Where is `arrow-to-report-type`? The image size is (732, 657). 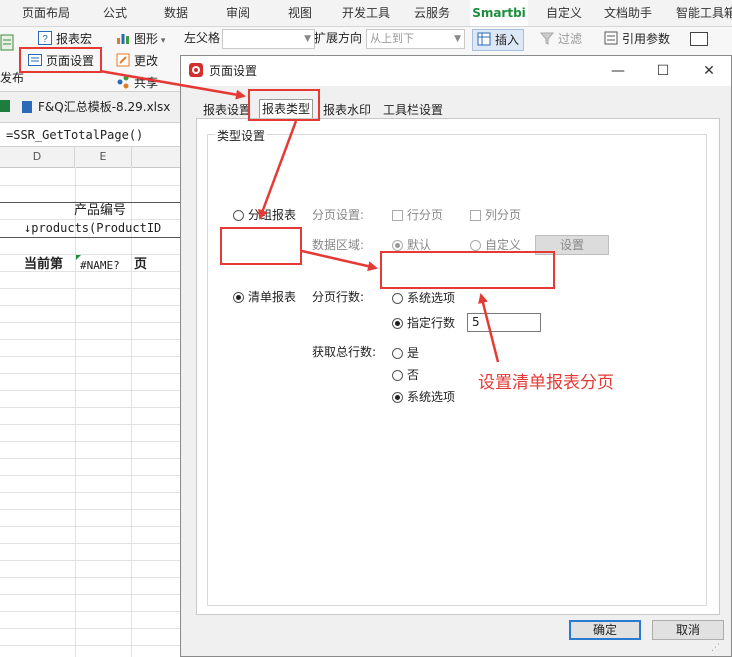 arrow-to-report-type is located at coordinates (172, 84).